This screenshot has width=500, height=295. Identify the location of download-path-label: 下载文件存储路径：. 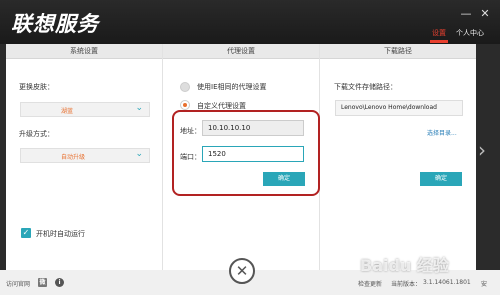
(365, 87).